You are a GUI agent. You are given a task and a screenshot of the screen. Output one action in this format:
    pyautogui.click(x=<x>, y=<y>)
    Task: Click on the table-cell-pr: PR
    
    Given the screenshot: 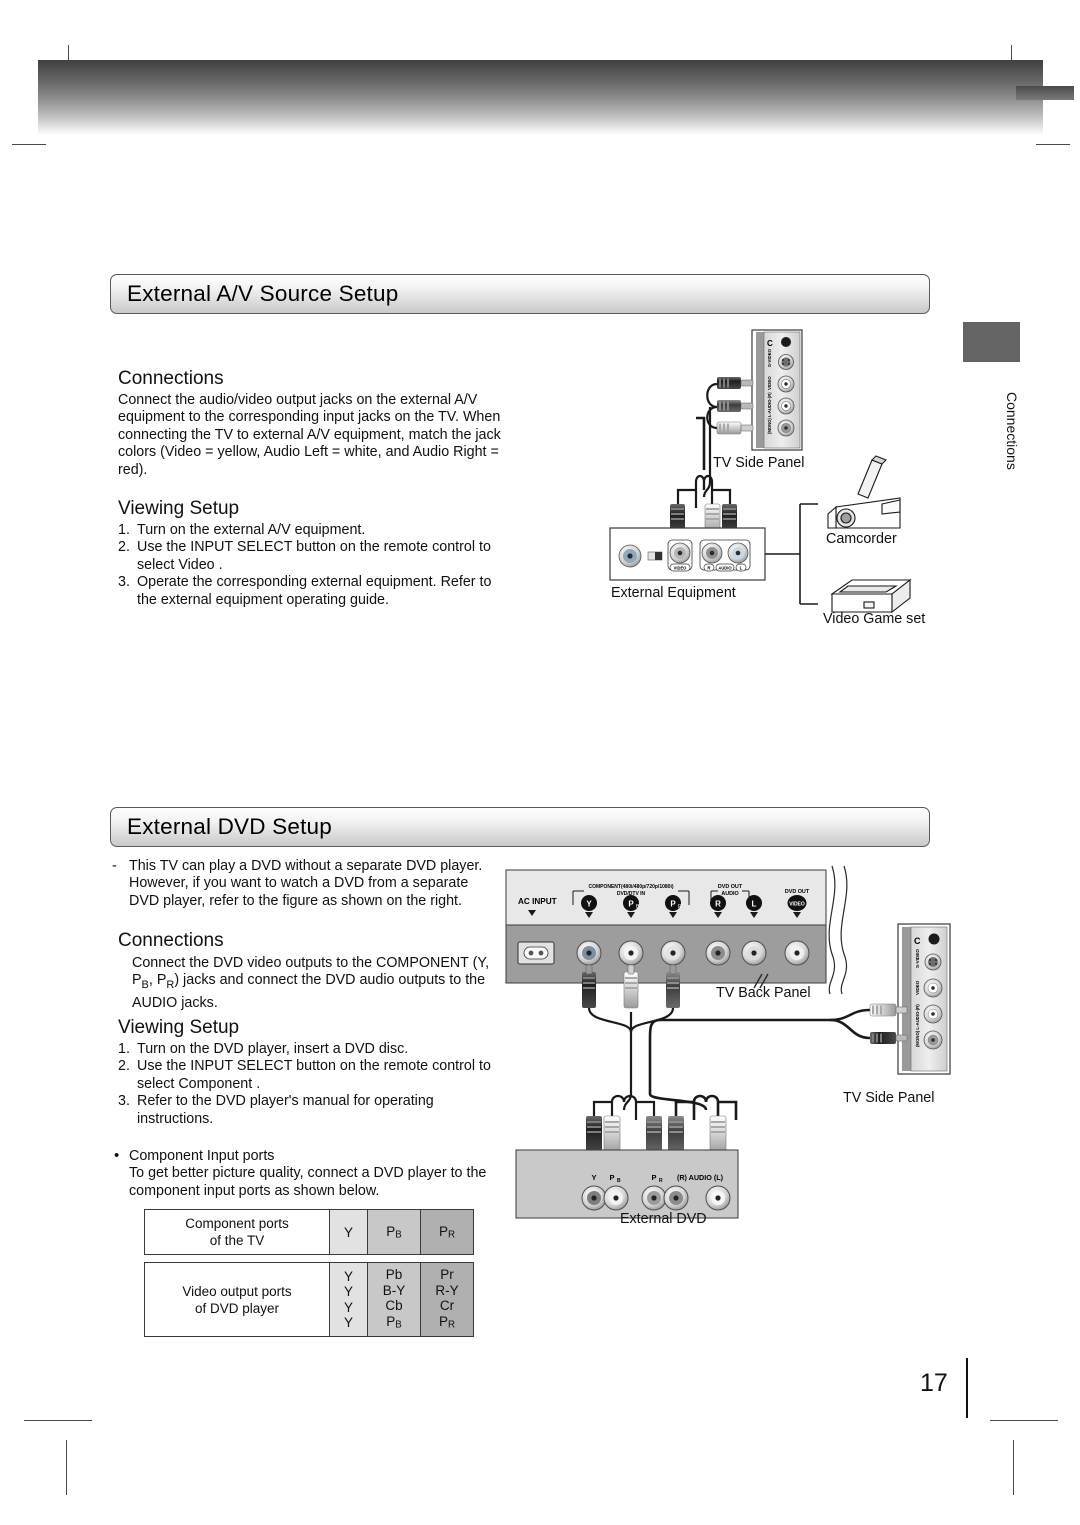 What is the action you would take?
    pyautogui.click(x=447, y=1232)
    